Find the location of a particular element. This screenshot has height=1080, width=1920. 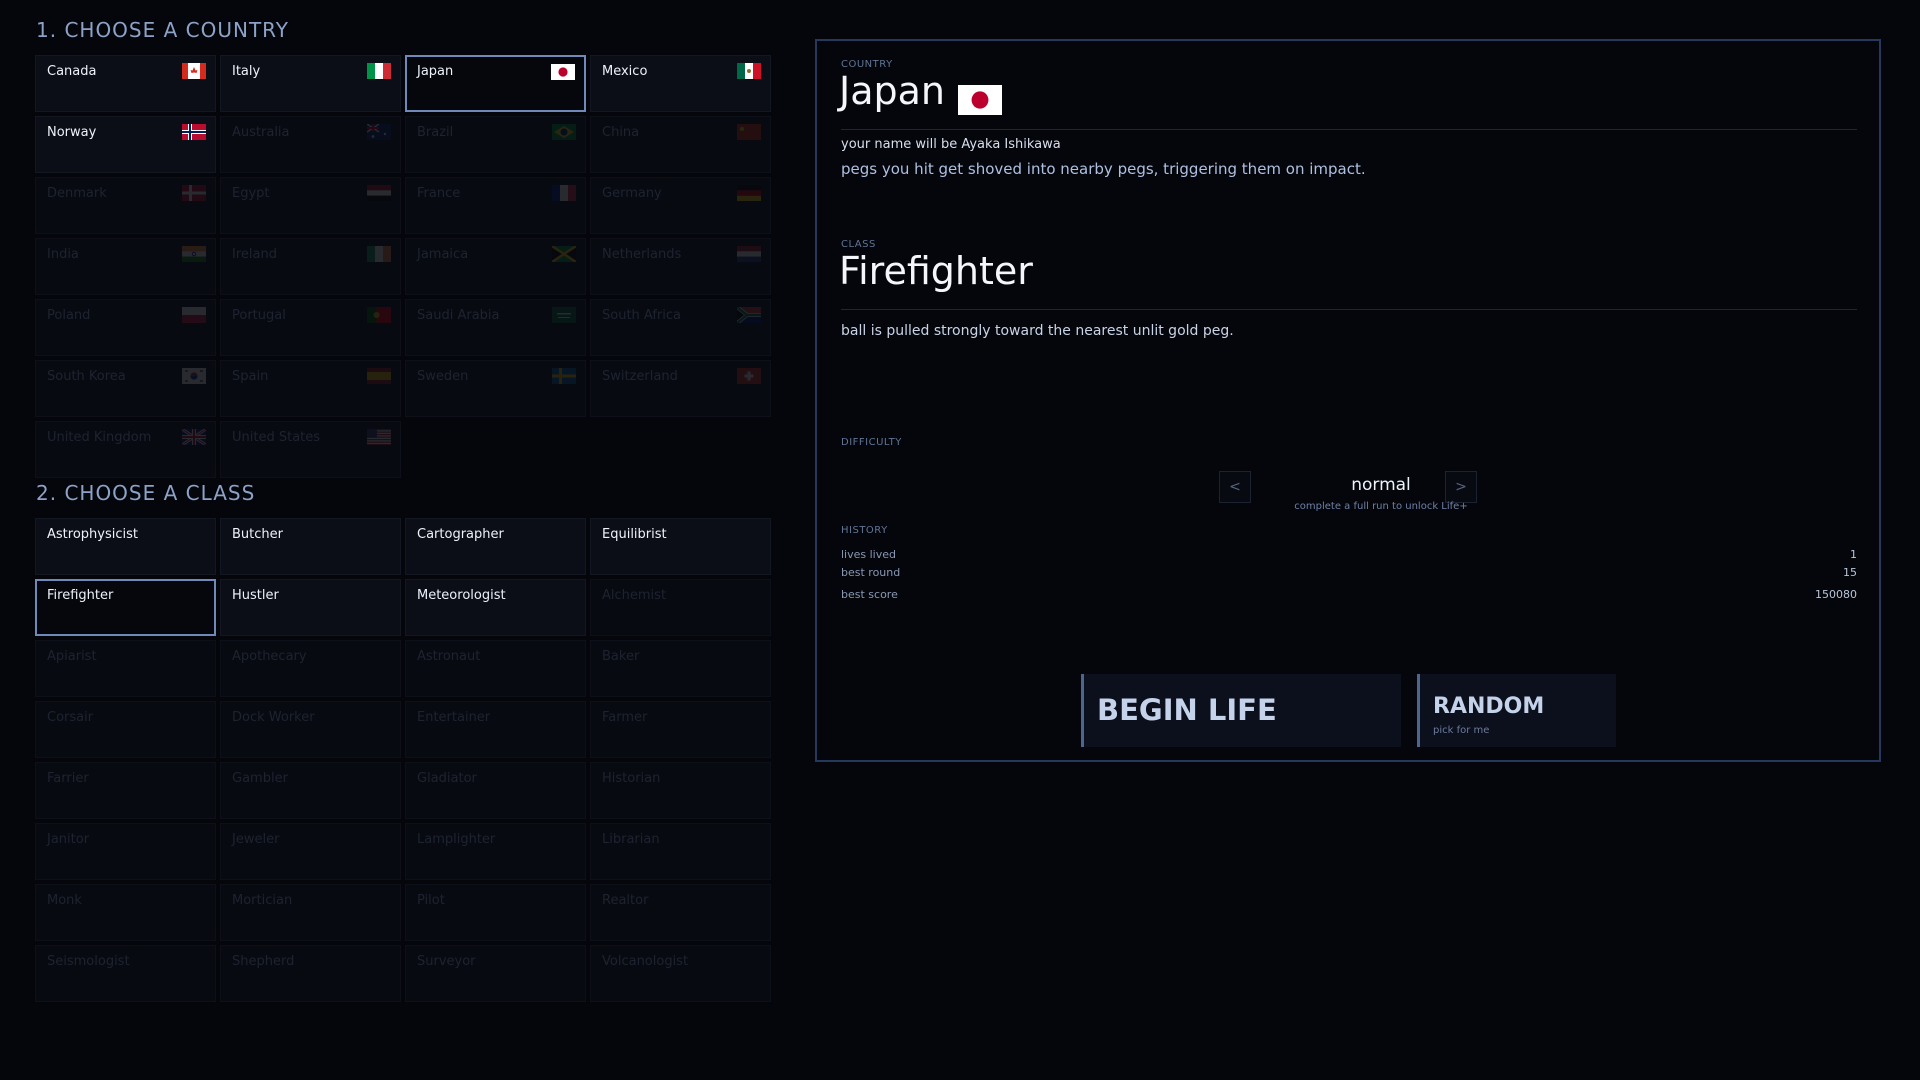

class-tile-equilibrist: Equilibrist is located at coordinates (680, 546).